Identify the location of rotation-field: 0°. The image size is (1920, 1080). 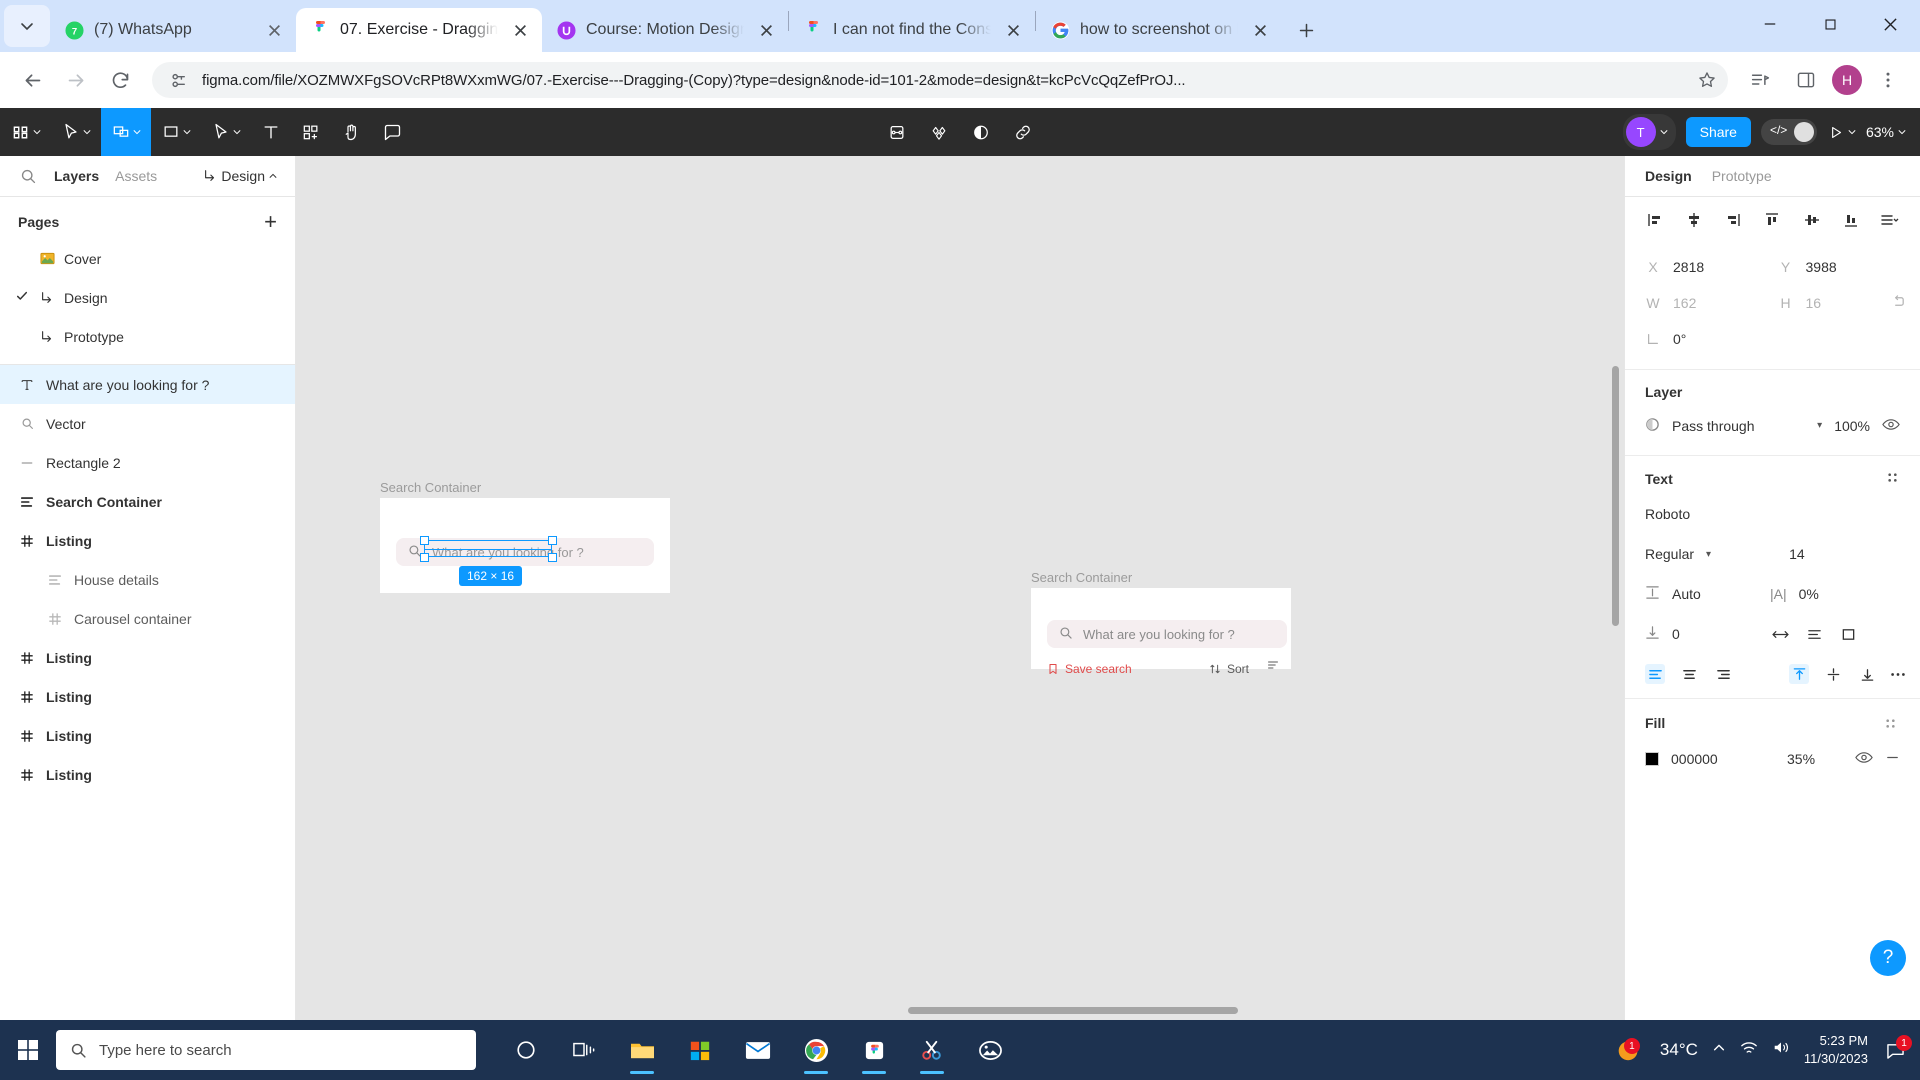
(1706, 339).